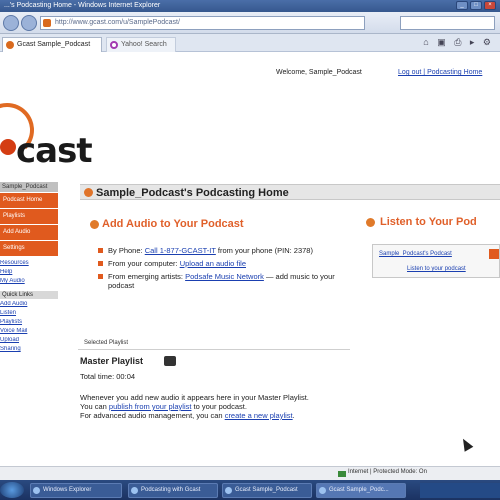  I want to click on task-label: Podcasting with Gcast, so click(171, 490).